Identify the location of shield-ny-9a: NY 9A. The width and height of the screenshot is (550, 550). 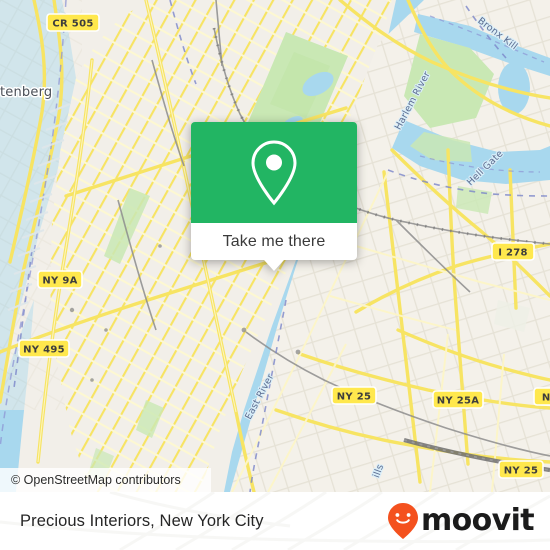
(60, 279).